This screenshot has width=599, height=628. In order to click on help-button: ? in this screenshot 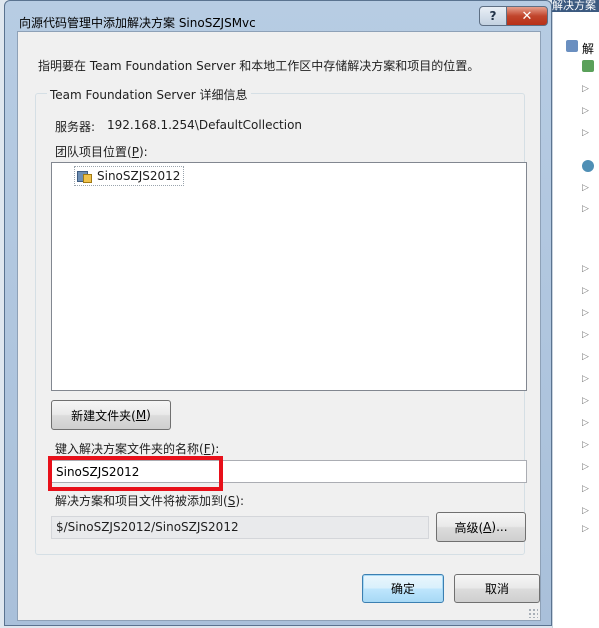, I will do `click(493, 16)`.